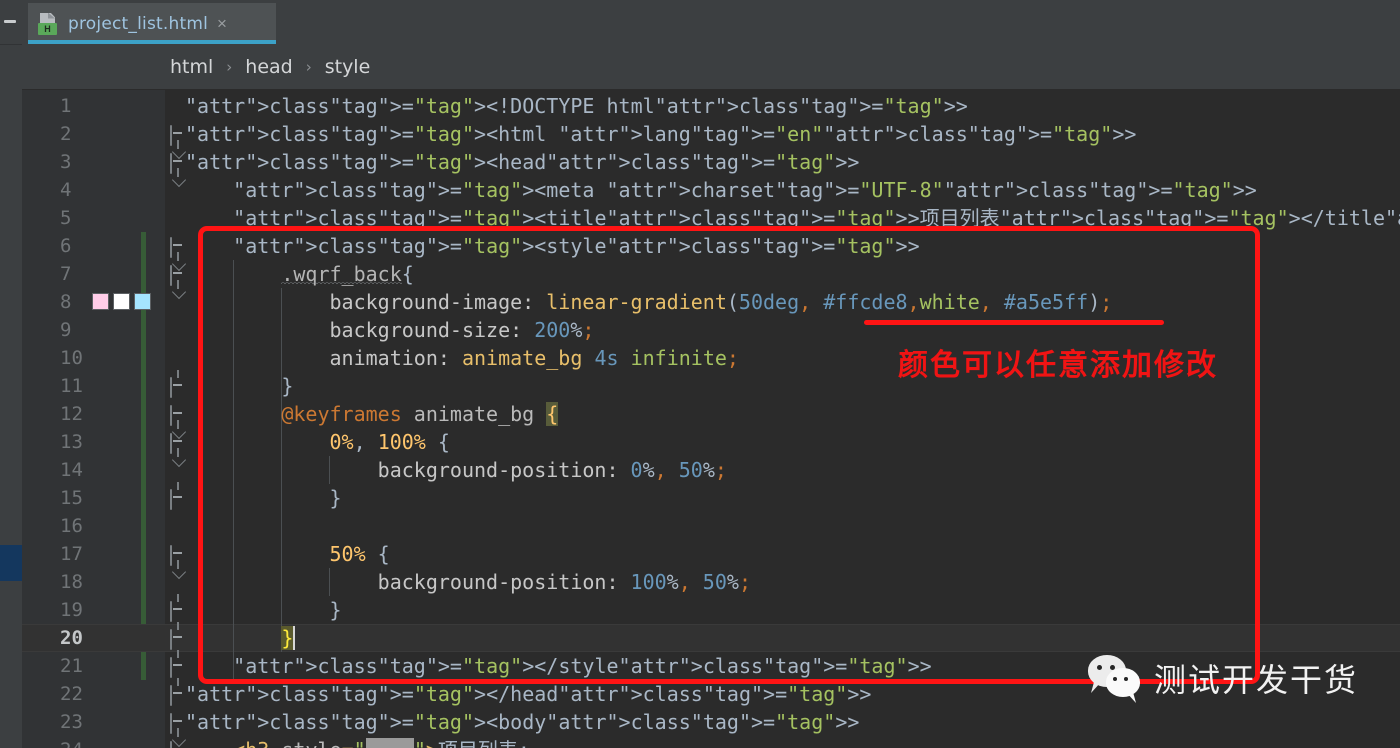 Image resolution: width=1400 pixels, height=748 pixels. I want to click on line-number: 2, so click(66, 134).